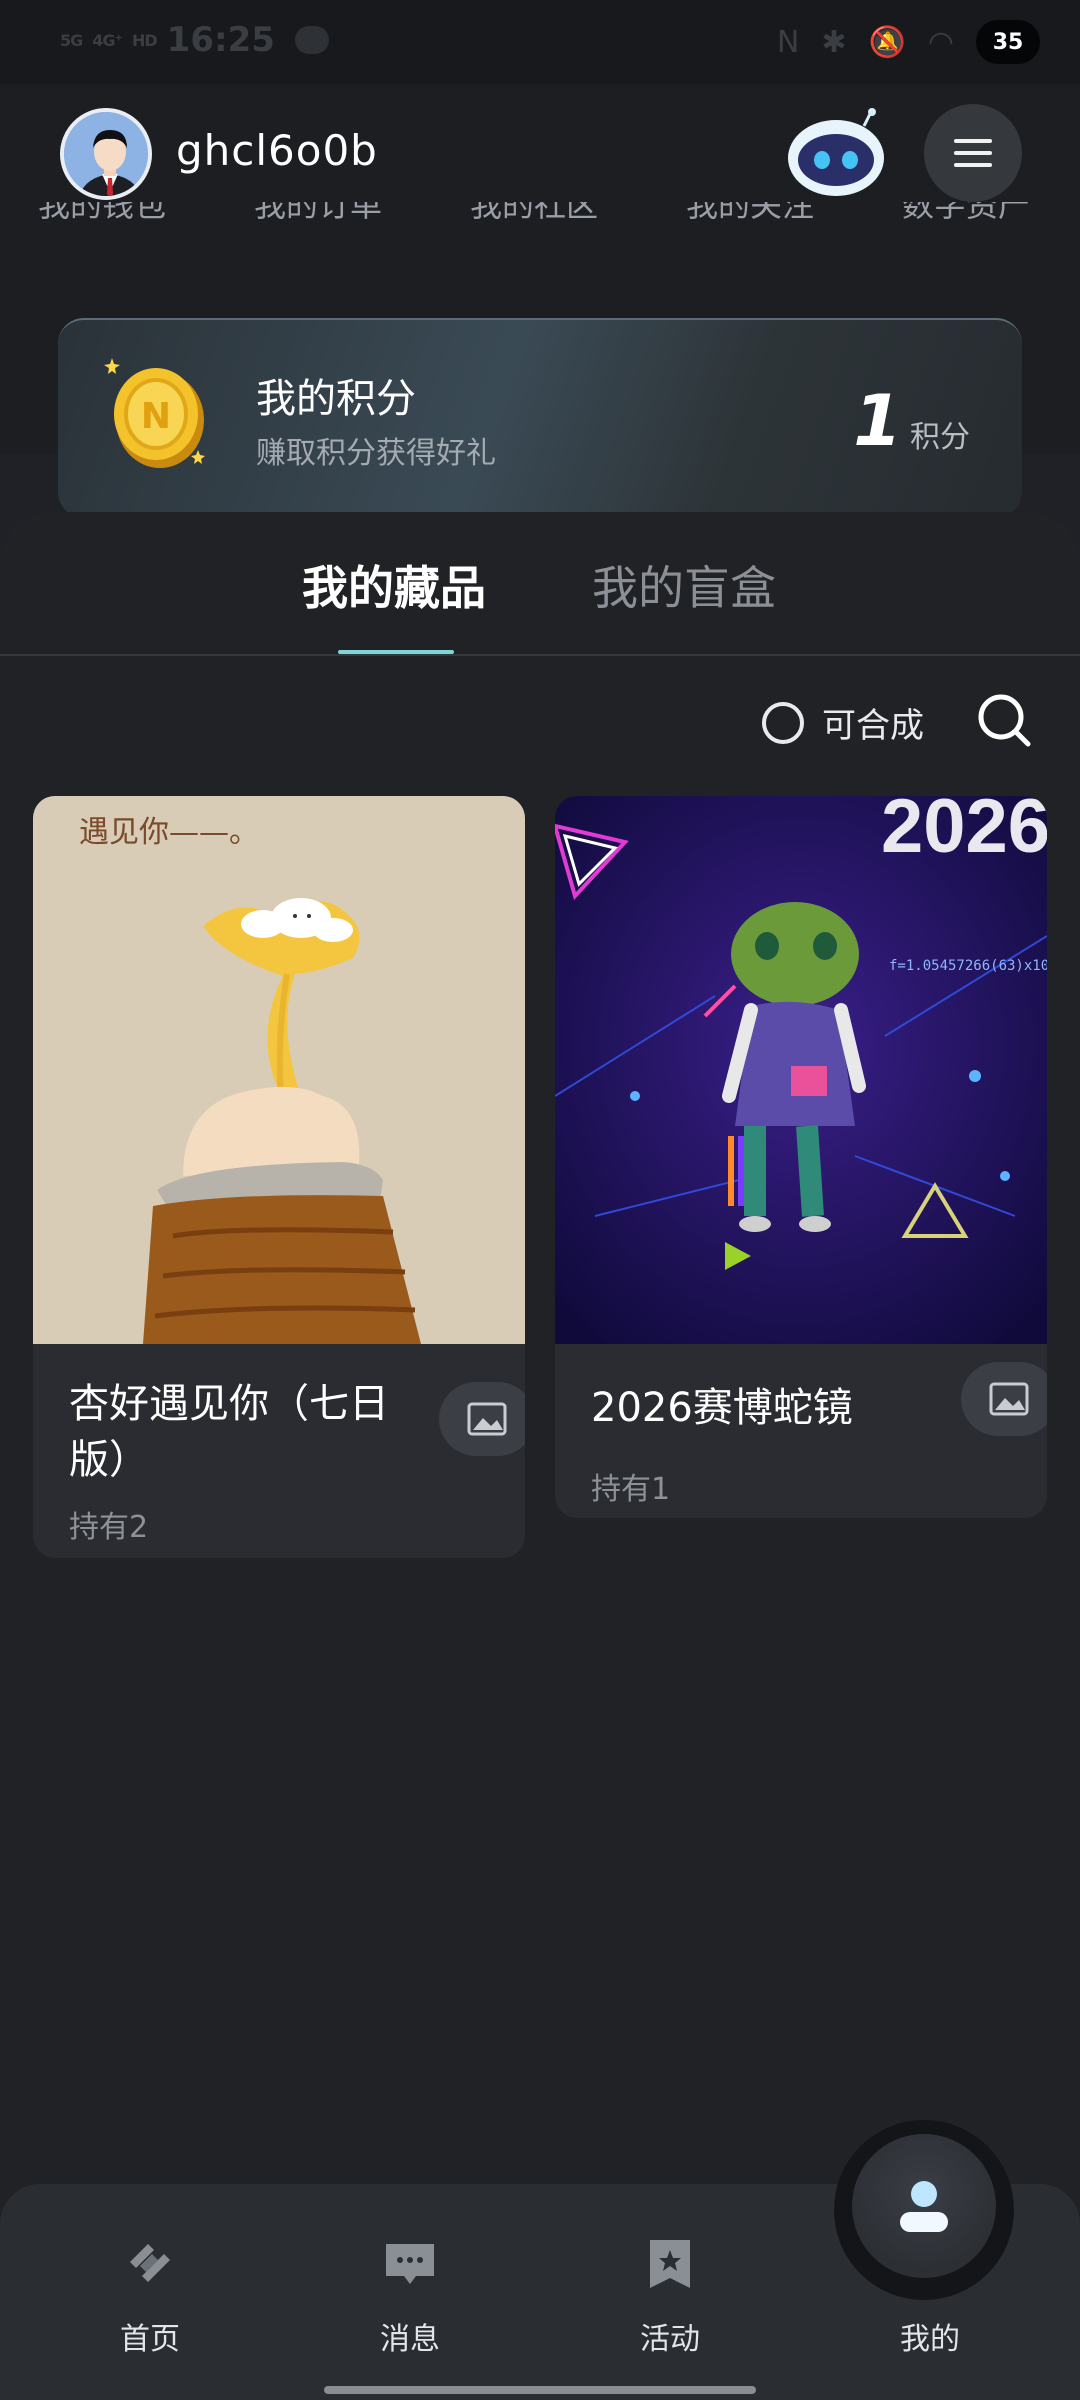 The image size is (1080, 2400). I want to click on points-subtitle: 赚取积分获得好礼, so click(376, 453).